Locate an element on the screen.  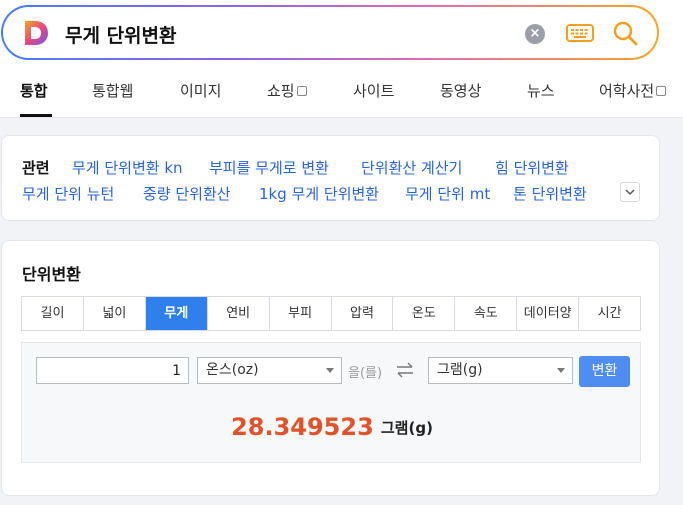
tab-area: 넓이 is located at coordinates (115, 313).